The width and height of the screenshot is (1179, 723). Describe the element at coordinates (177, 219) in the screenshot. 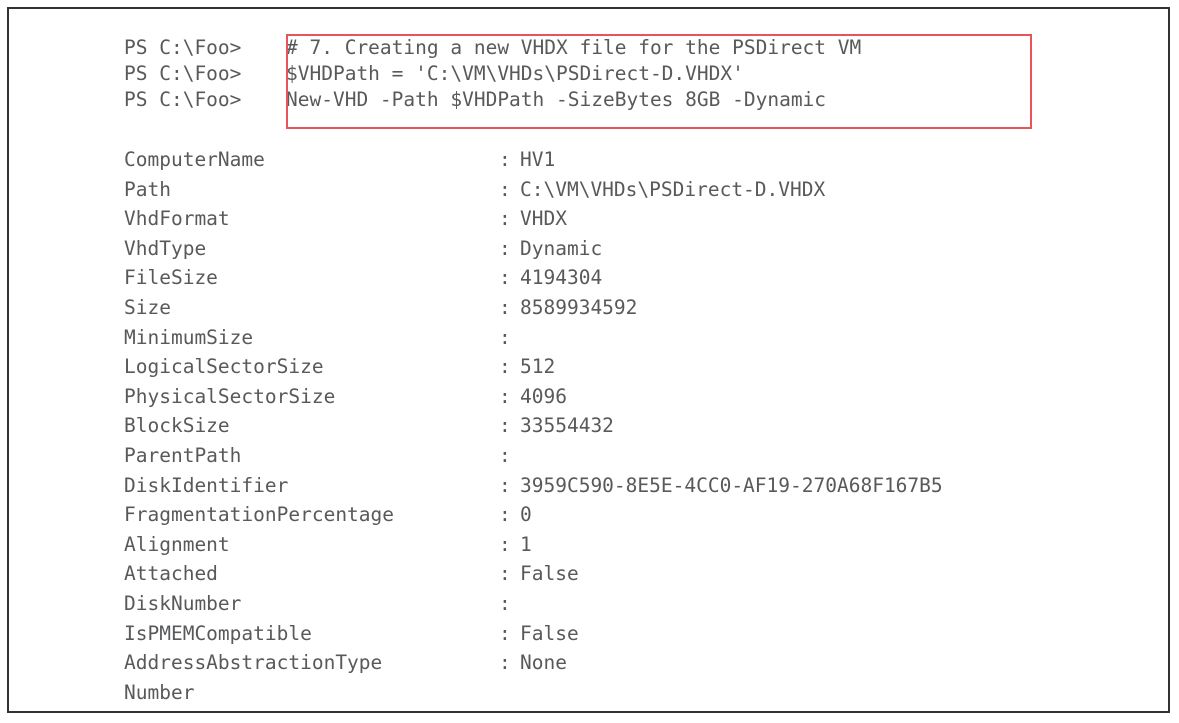

I see `property-name: VhdFormat` at that location.